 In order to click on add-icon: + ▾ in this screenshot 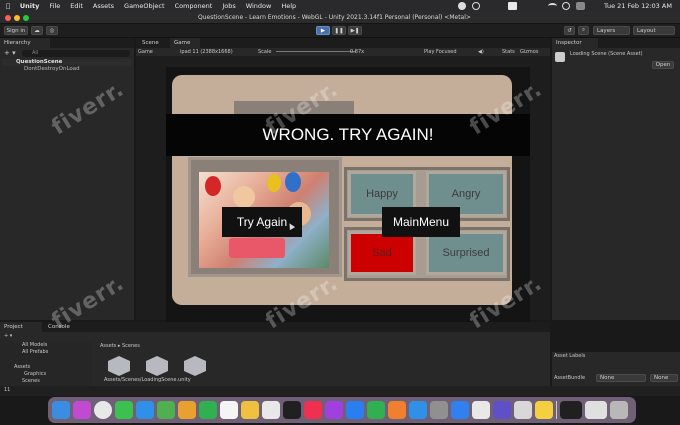, I will do `click(10, 53)`.